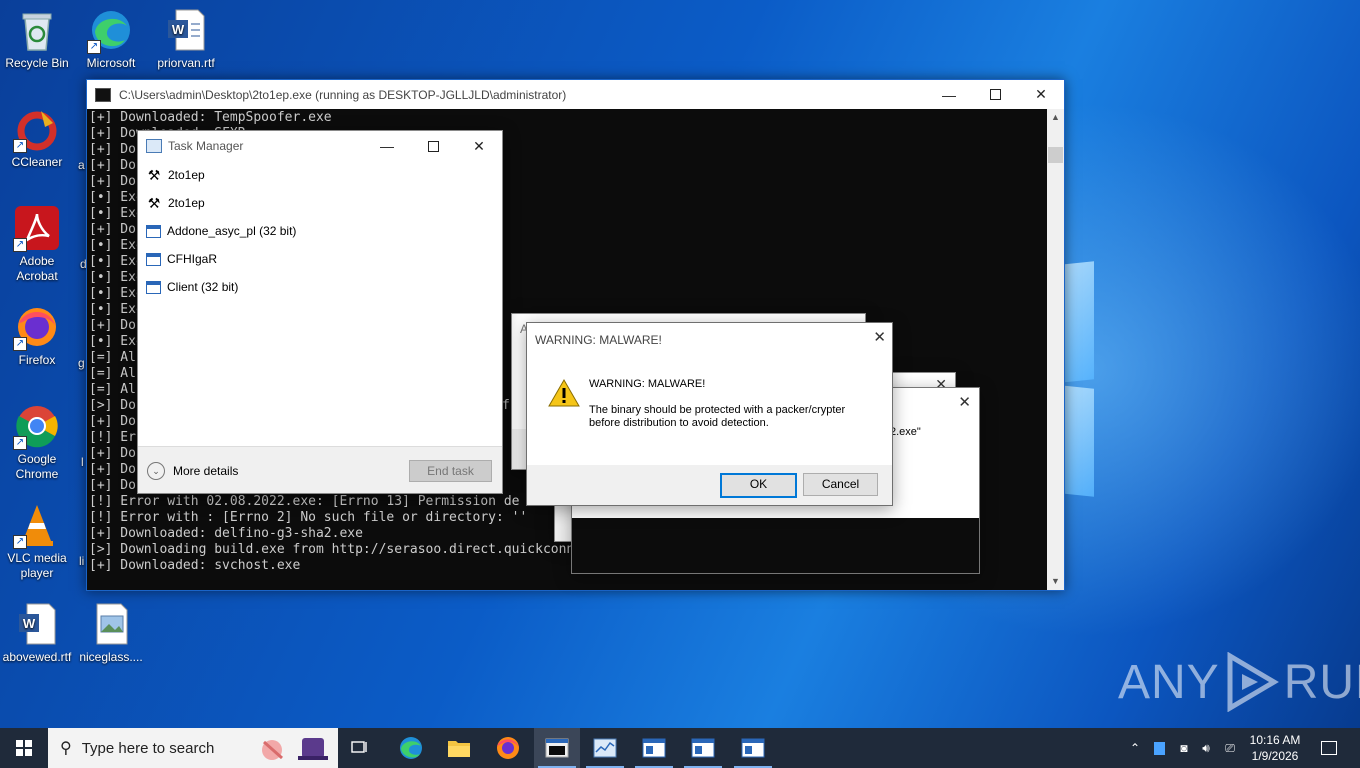  What do you see at coordinates (38, 245) in the screenshot?
I see `desktop-icon-adobe-acrobat: ↗ Adobe Acrobat` at bounding box center [38, 245].